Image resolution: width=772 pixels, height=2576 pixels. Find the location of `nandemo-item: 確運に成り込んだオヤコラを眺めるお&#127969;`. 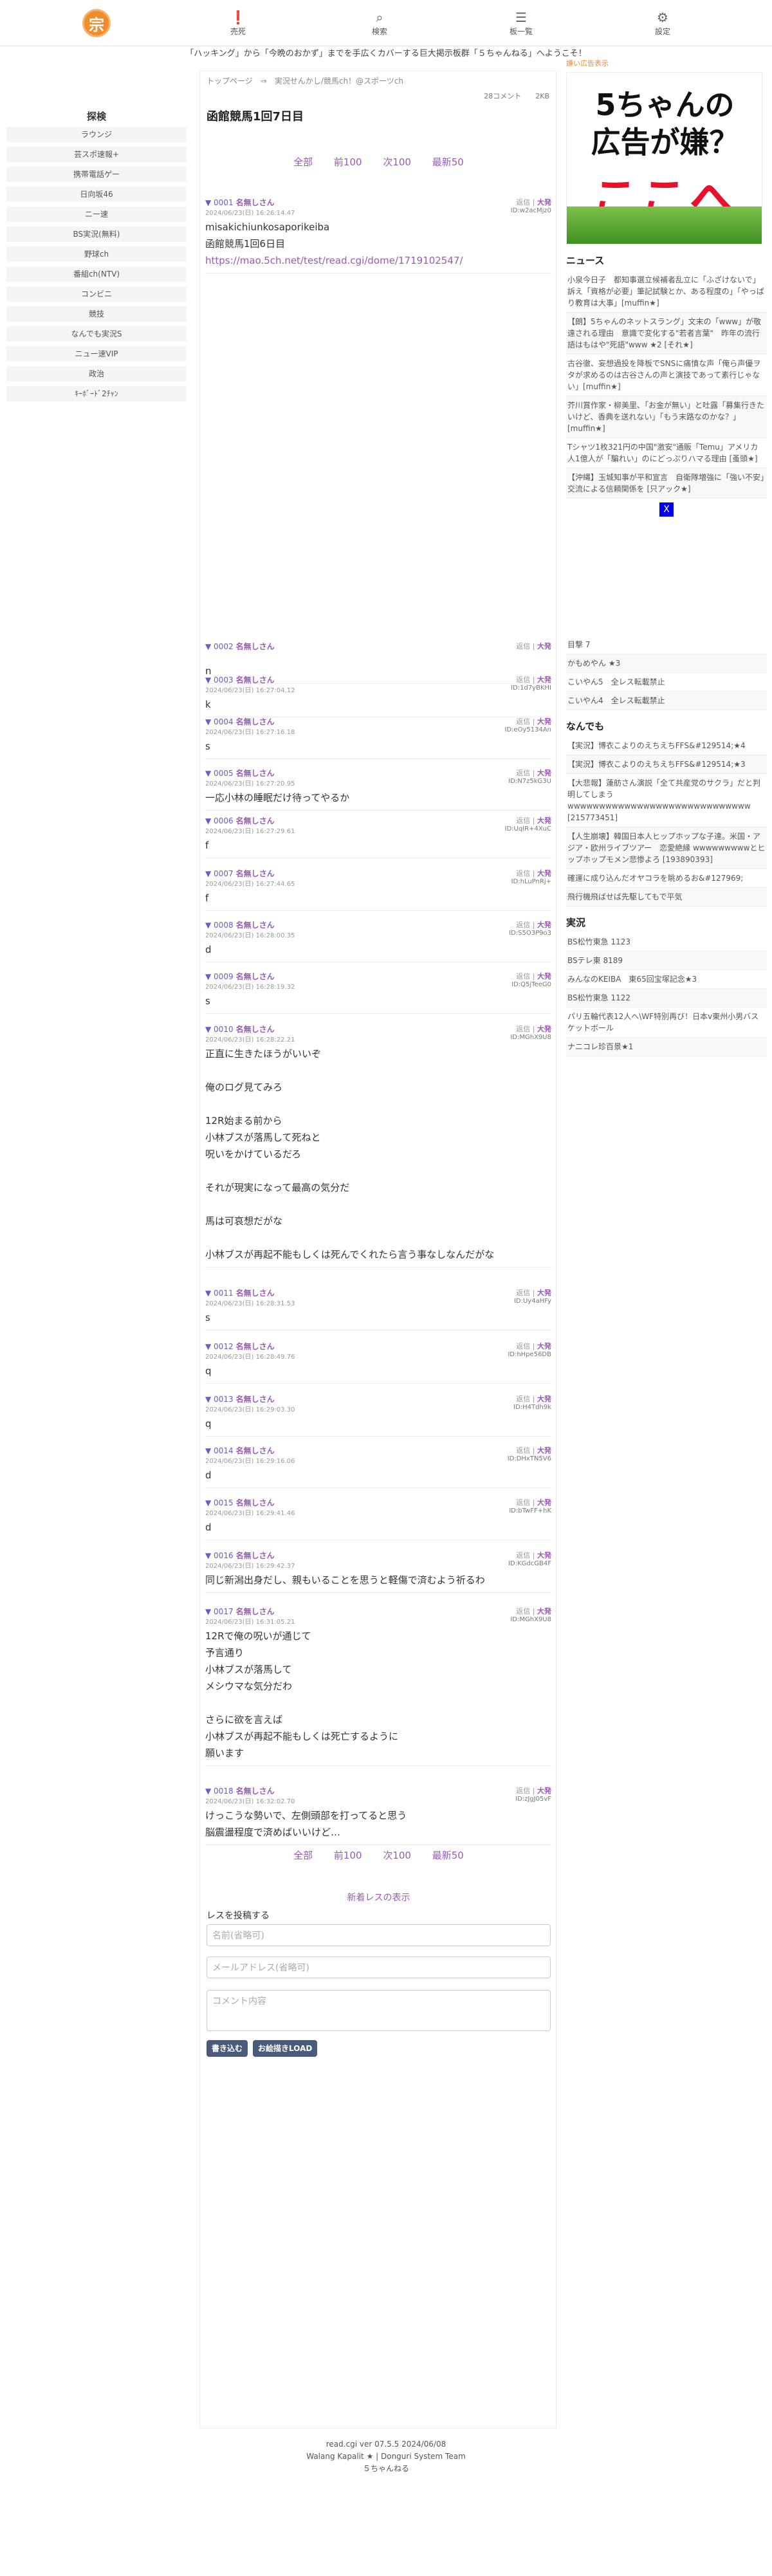

nandemo-item: 確運に成り込んだオヤコラを眺めるお&#127969; is located at coordinates (666, 878).